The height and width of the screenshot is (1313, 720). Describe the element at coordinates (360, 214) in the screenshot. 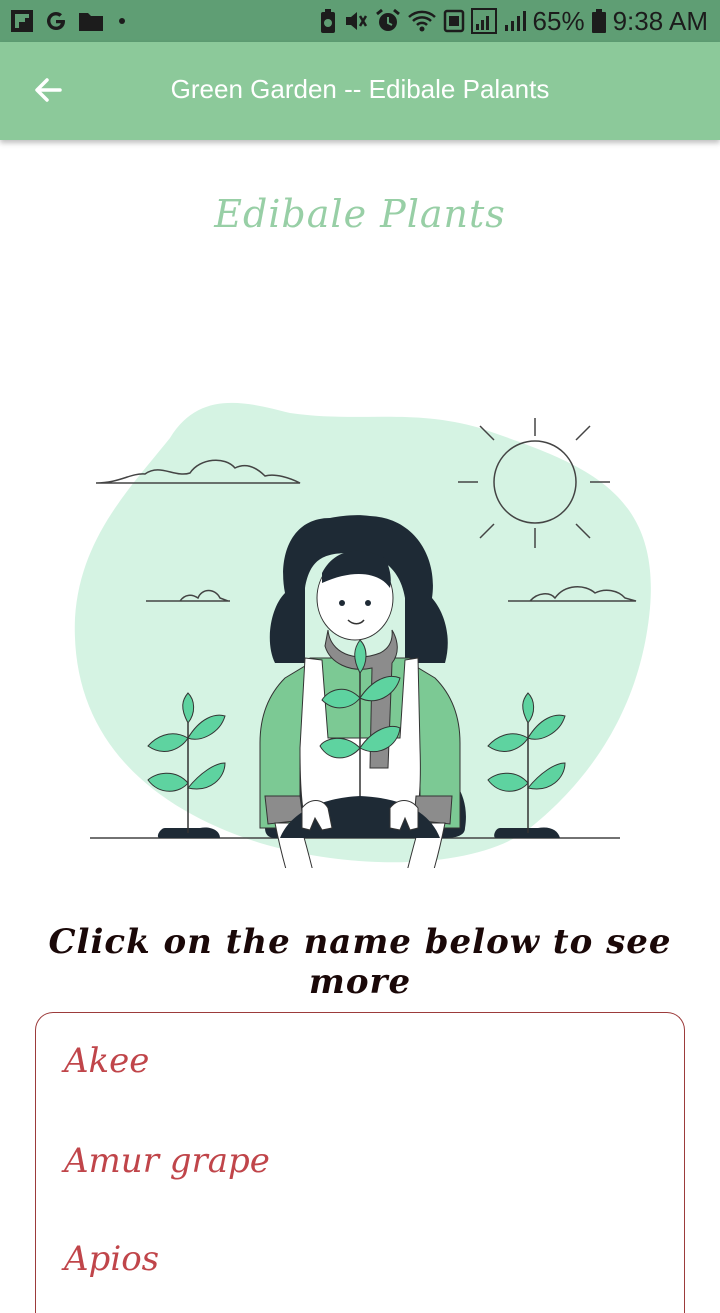

I see `section-title: Edibale Plants` at that location.